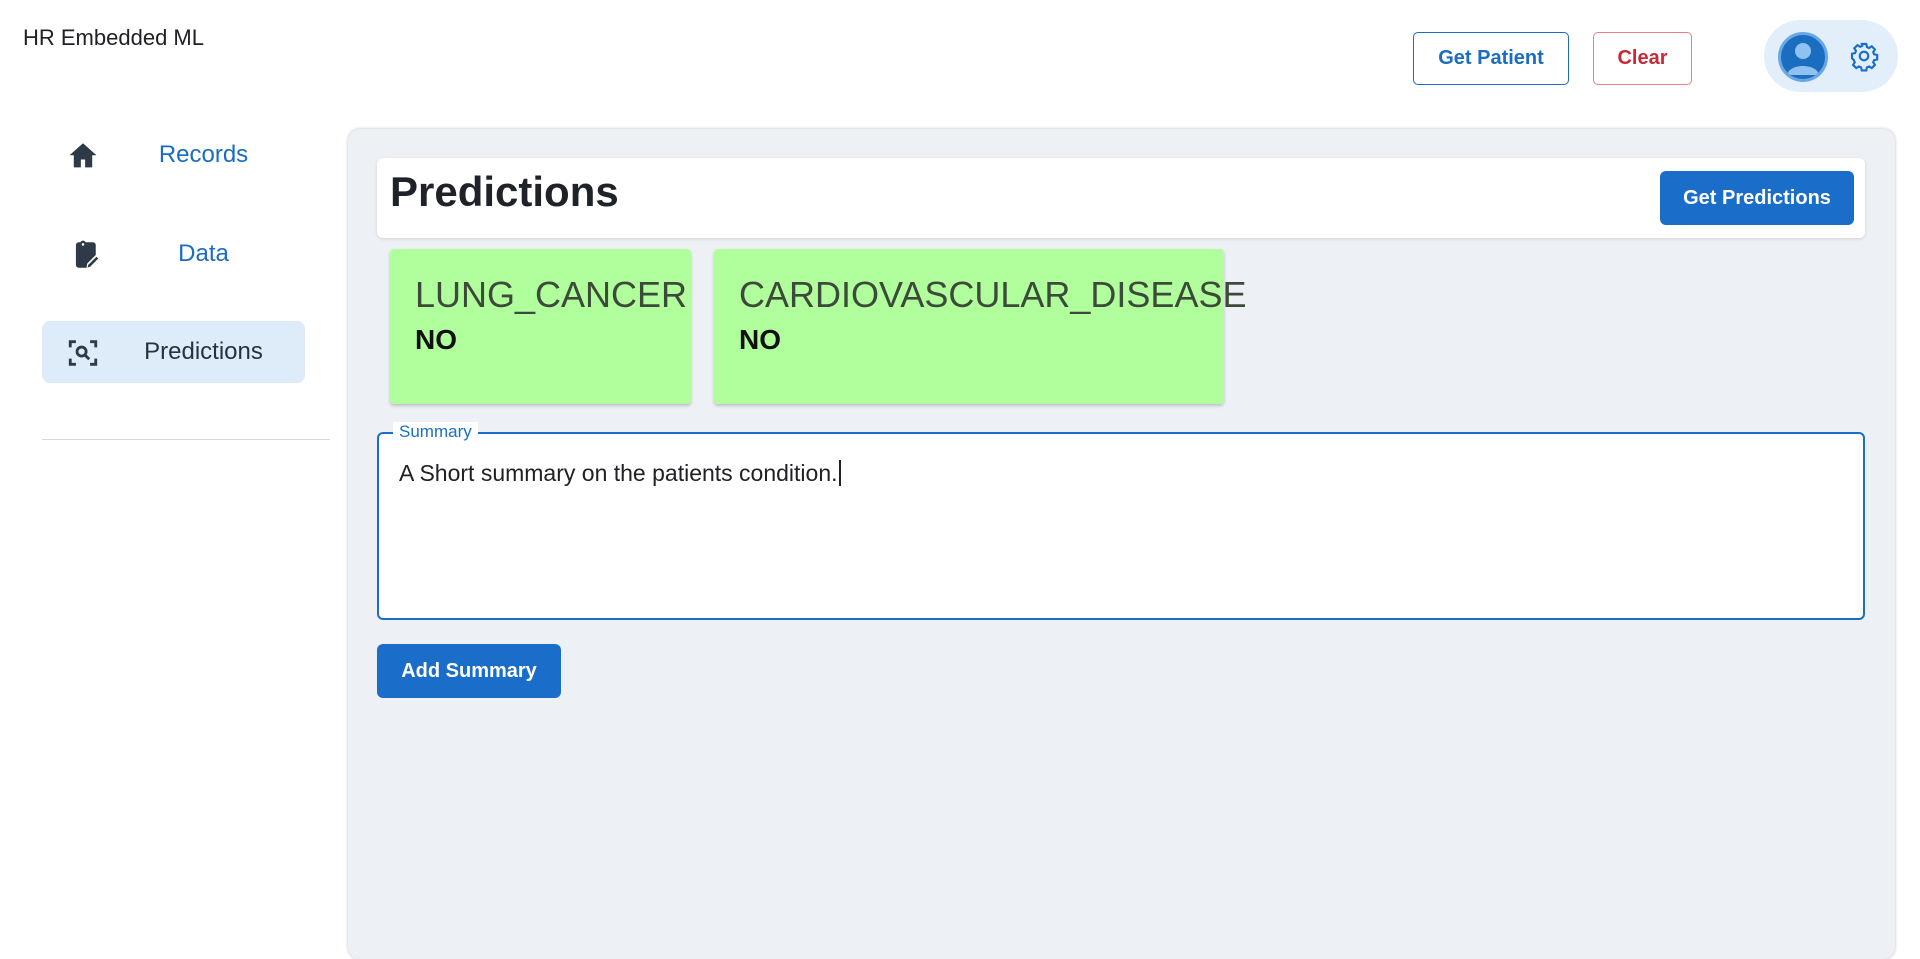 The width and height of the screenshot is (1920, 959). What do you see at coordinates (551, 294) in the screenshot?
I see `prediction-name: LUNG_CANCER` at bounding box center [551, 294].